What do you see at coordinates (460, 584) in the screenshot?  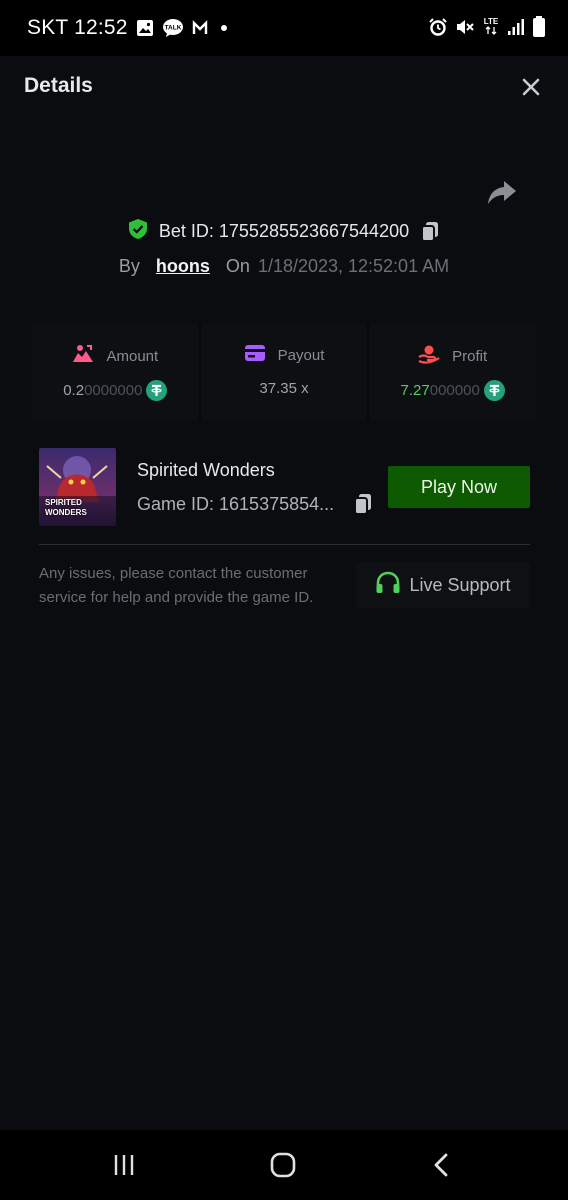 I see `live-support-label: Live Support` at bounding box center [460, 584].